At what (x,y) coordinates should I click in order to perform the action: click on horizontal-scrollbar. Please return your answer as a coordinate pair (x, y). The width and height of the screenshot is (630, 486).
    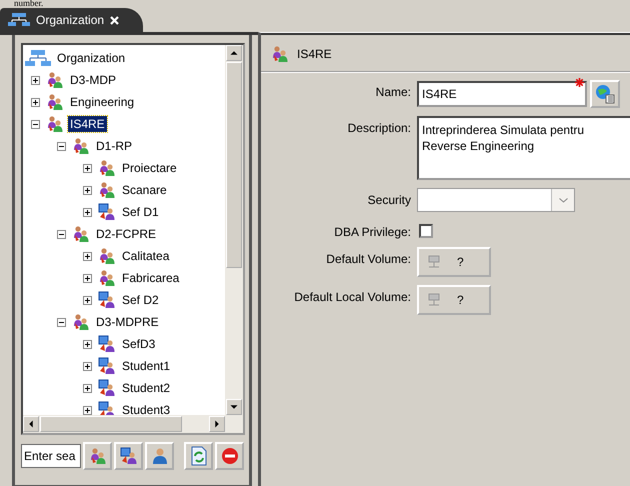
    Looking at the image, I should click on (133, 424).